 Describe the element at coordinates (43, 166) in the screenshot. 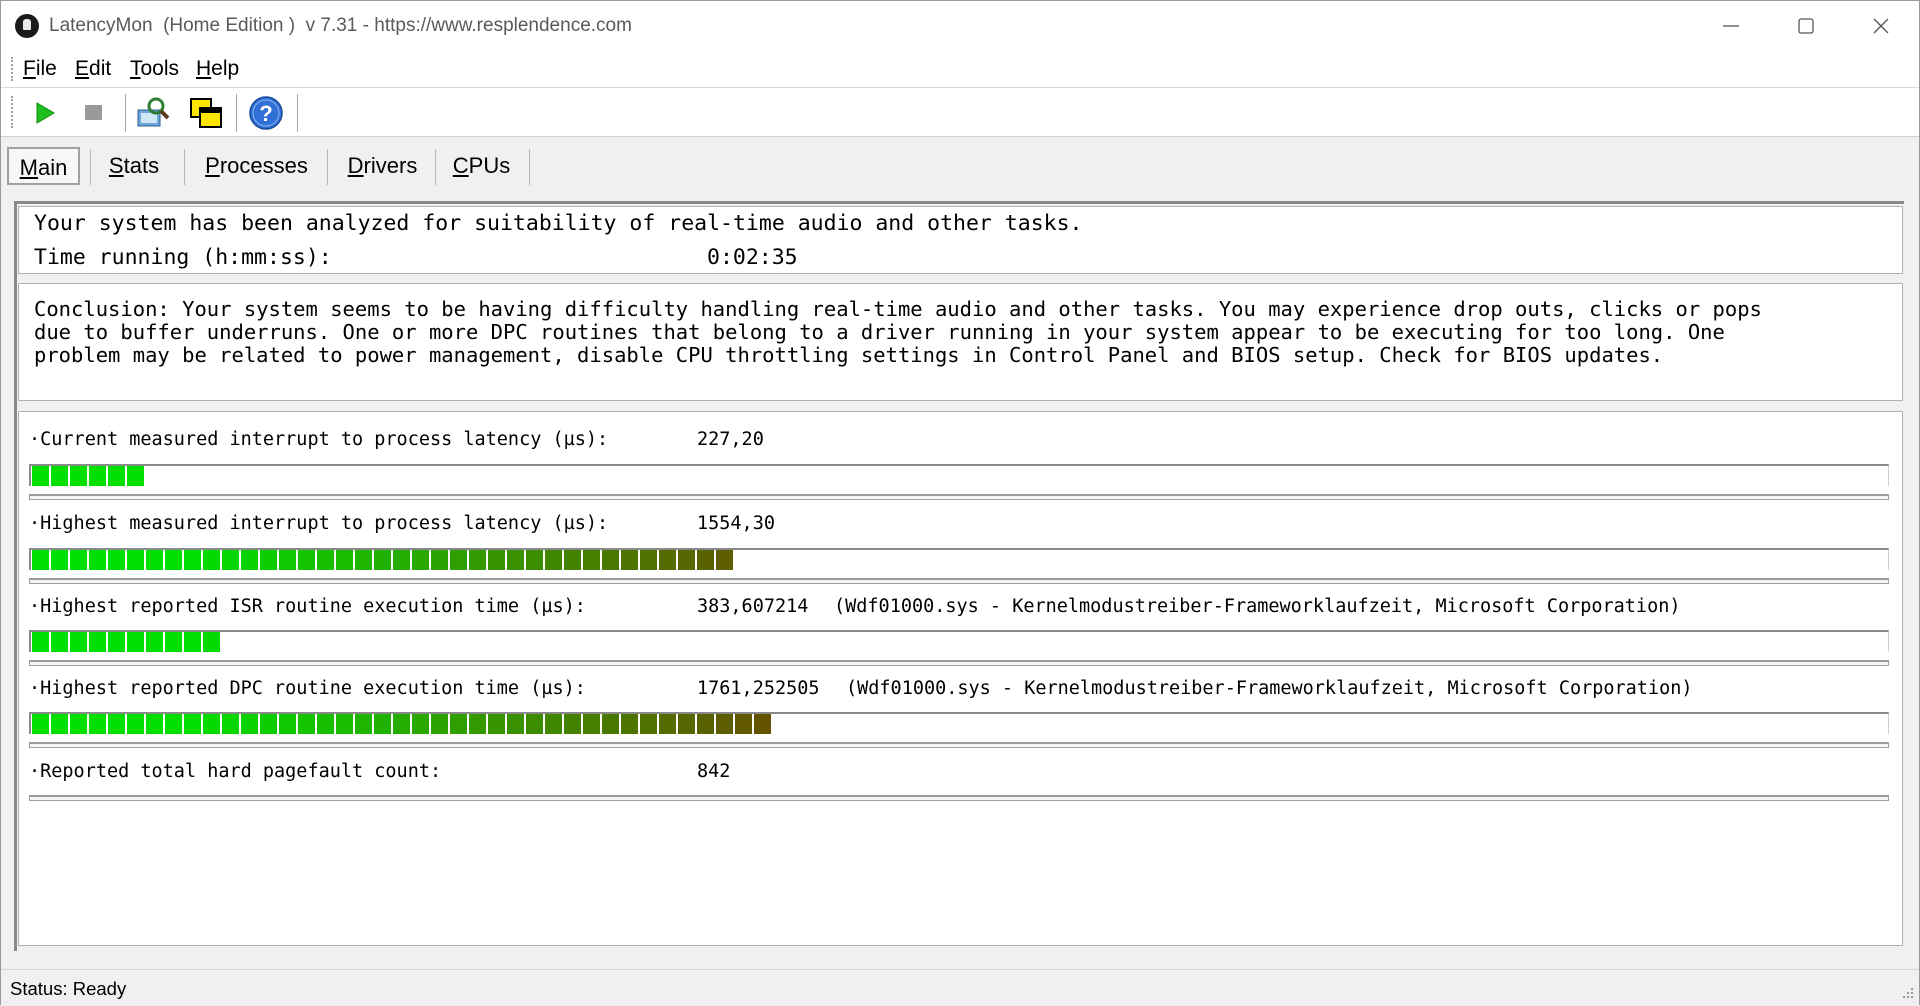

I see `tab-main: Main` at that location.